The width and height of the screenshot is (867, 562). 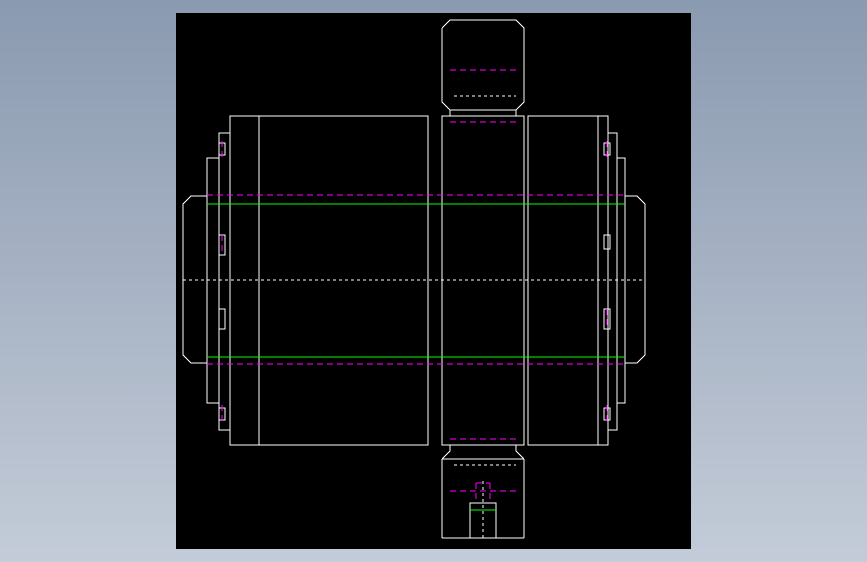 I want to click on main-body, so click(x=343, y=280).